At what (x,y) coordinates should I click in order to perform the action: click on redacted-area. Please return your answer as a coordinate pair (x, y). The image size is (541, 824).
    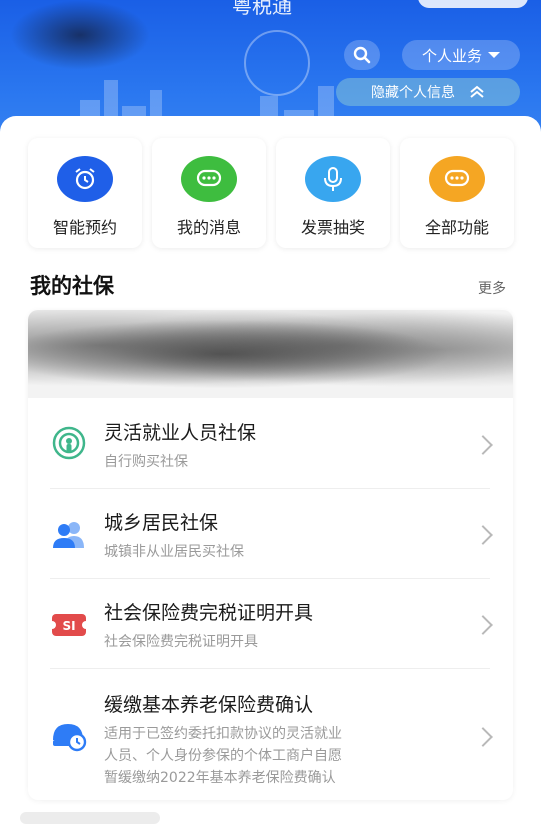
    Looking at the image, I should click on (80, 35).